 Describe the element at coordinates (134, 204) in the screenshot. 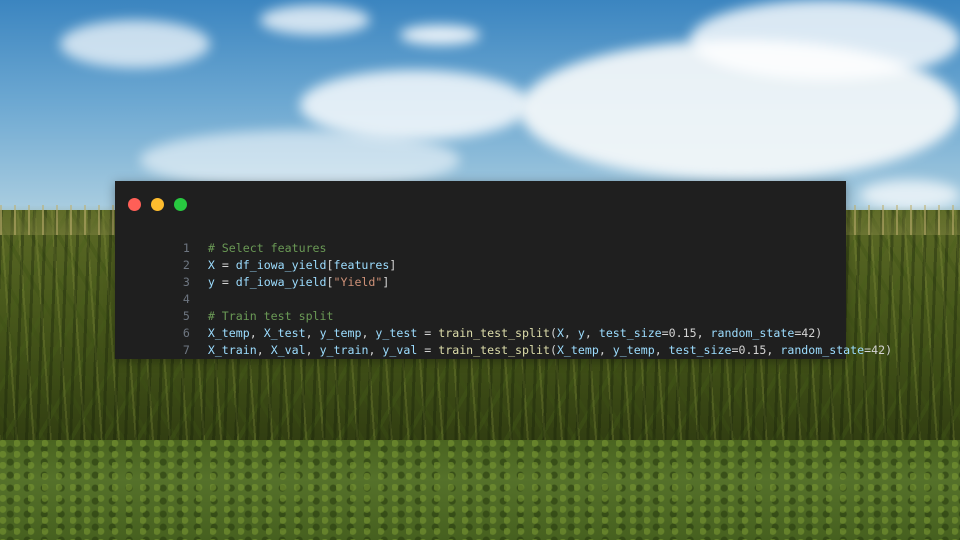

I see `close-dot-icon` at that location.